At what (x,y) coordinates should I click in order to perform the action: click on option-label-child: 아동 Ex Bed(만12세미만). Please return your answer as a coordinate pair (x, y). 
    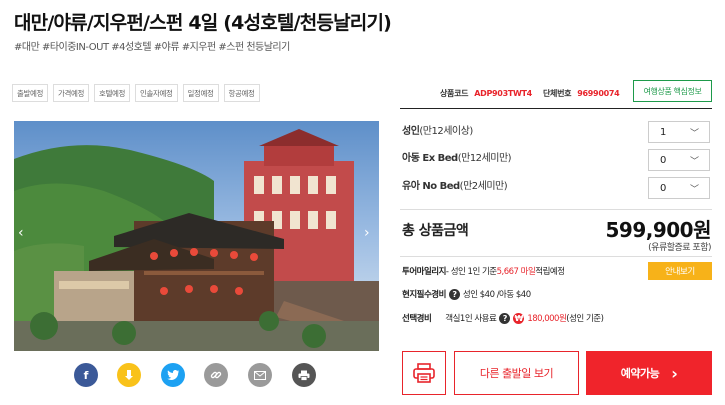
    Looking at the image, I should click on (457, 158).